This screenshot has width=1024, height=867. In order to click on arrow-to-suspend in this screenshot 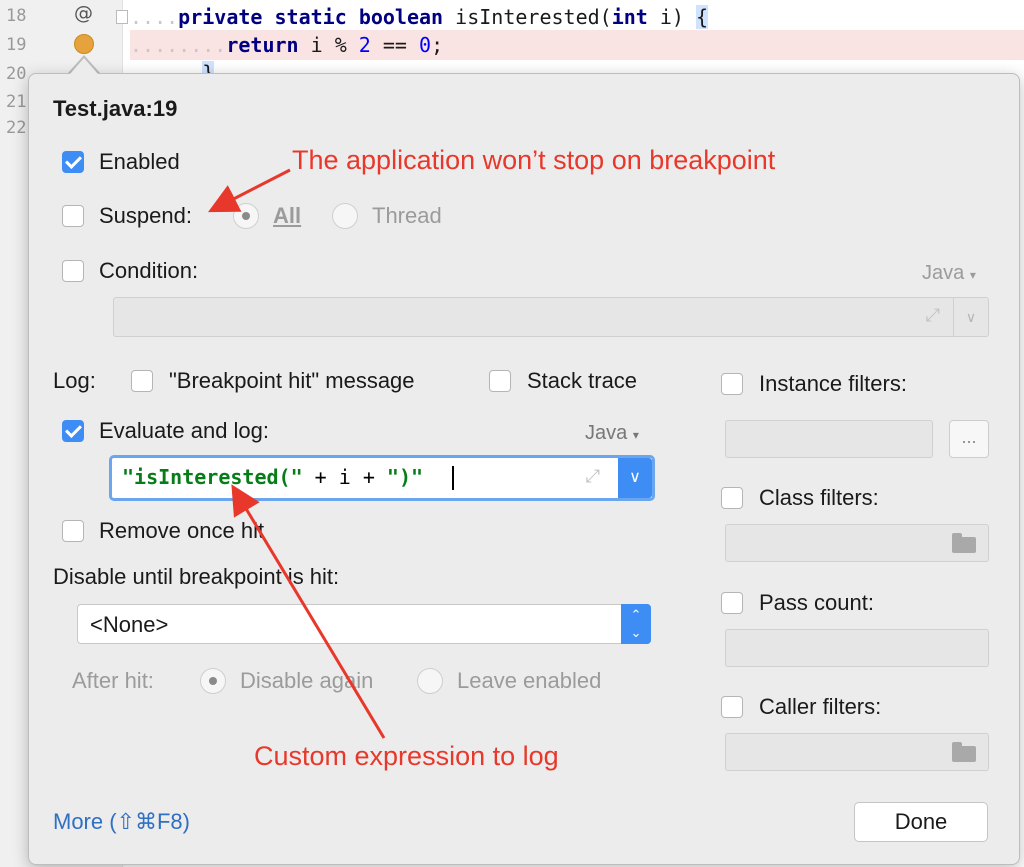, I will do `click(249, 190)`.